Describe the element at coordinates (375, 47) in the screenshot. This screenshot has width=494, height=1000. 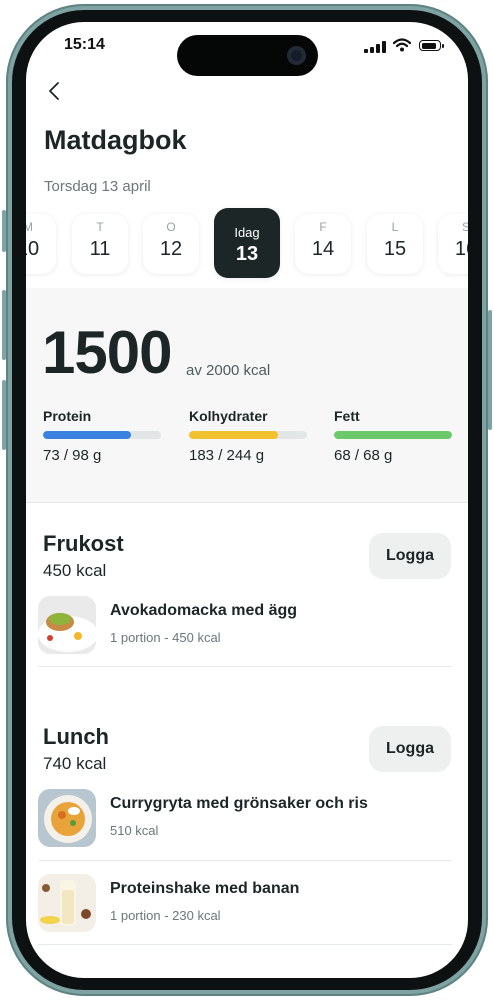
I see `signal-icon` at that location.